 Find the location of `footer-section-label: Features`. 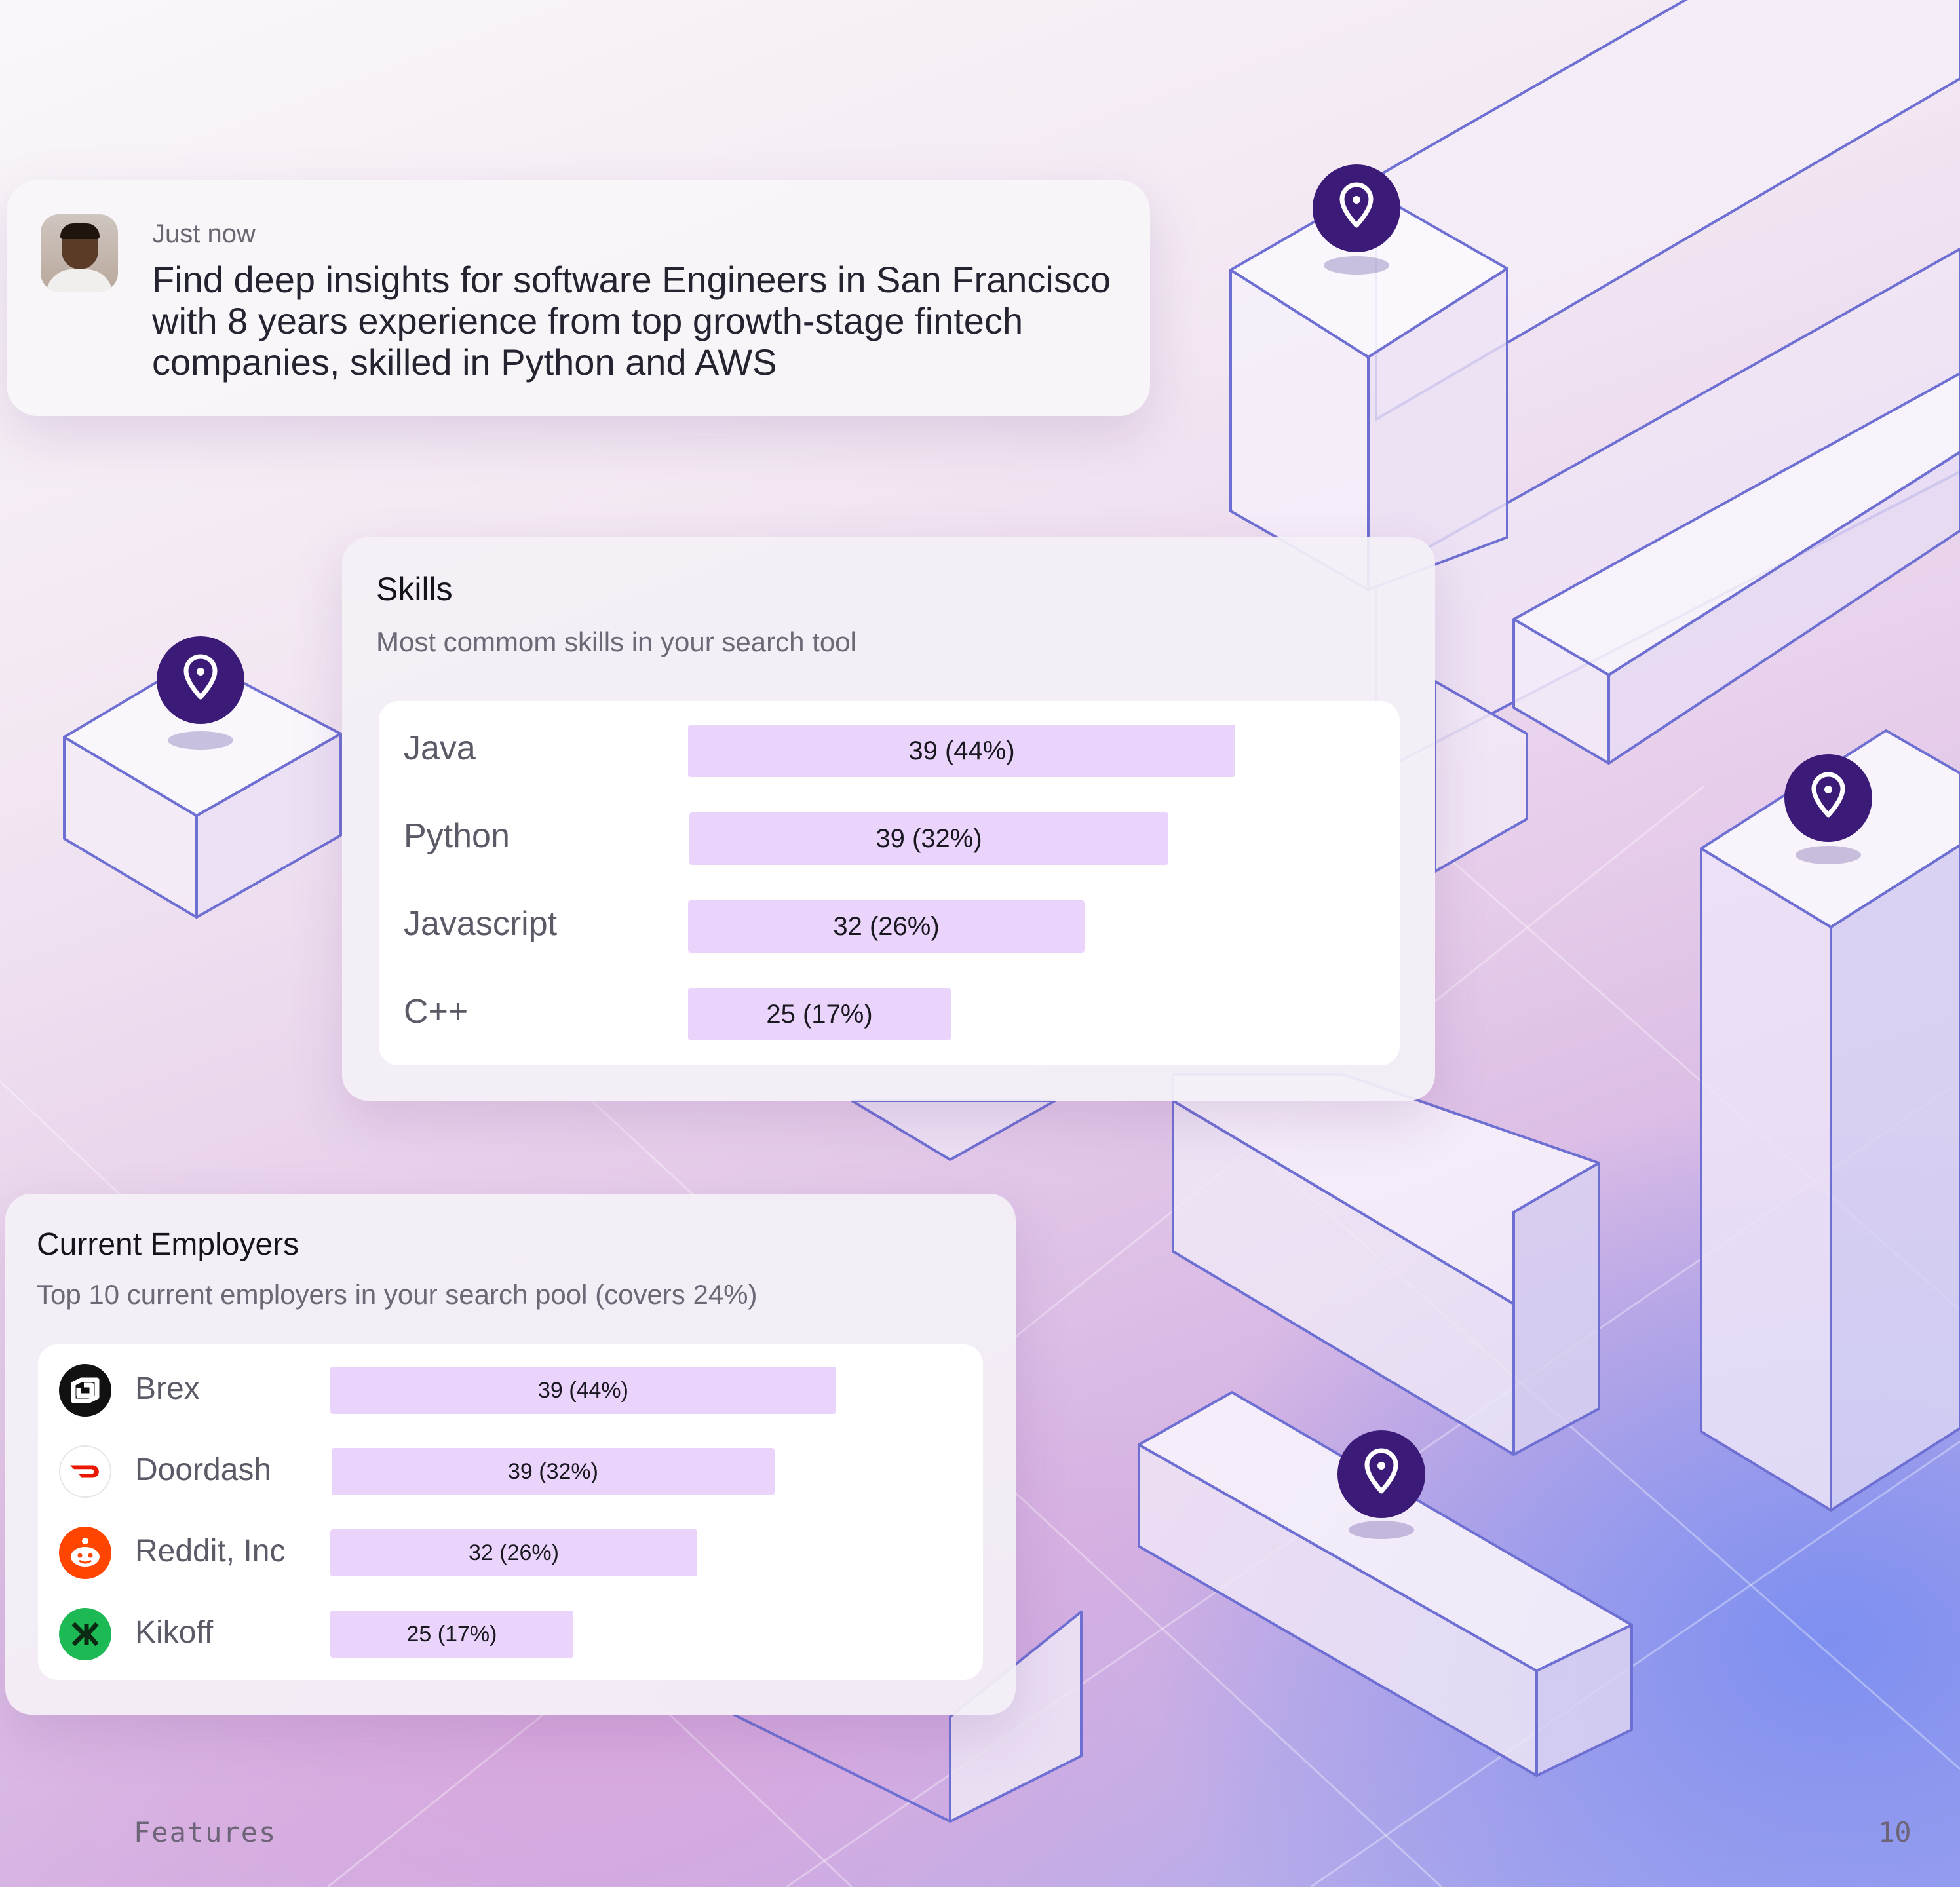

footer-section-label: Features is located at coordinates (205, 1832).